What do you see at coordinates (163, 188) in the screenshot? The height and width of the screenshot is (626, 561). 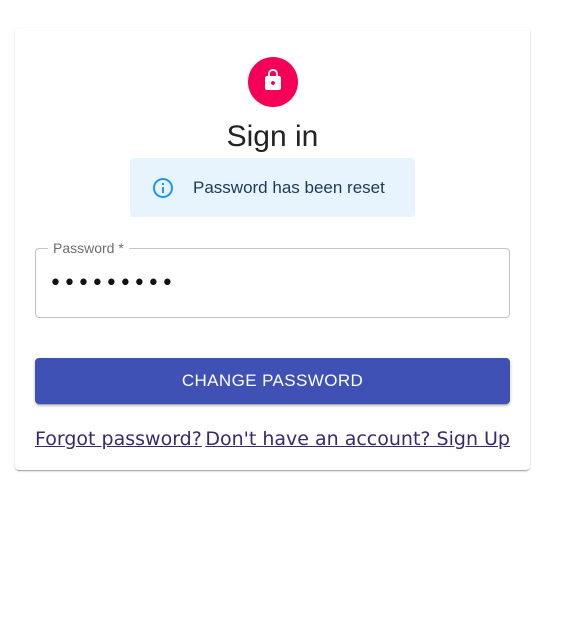 I see `info-icon` at bounding box center [163, 188].